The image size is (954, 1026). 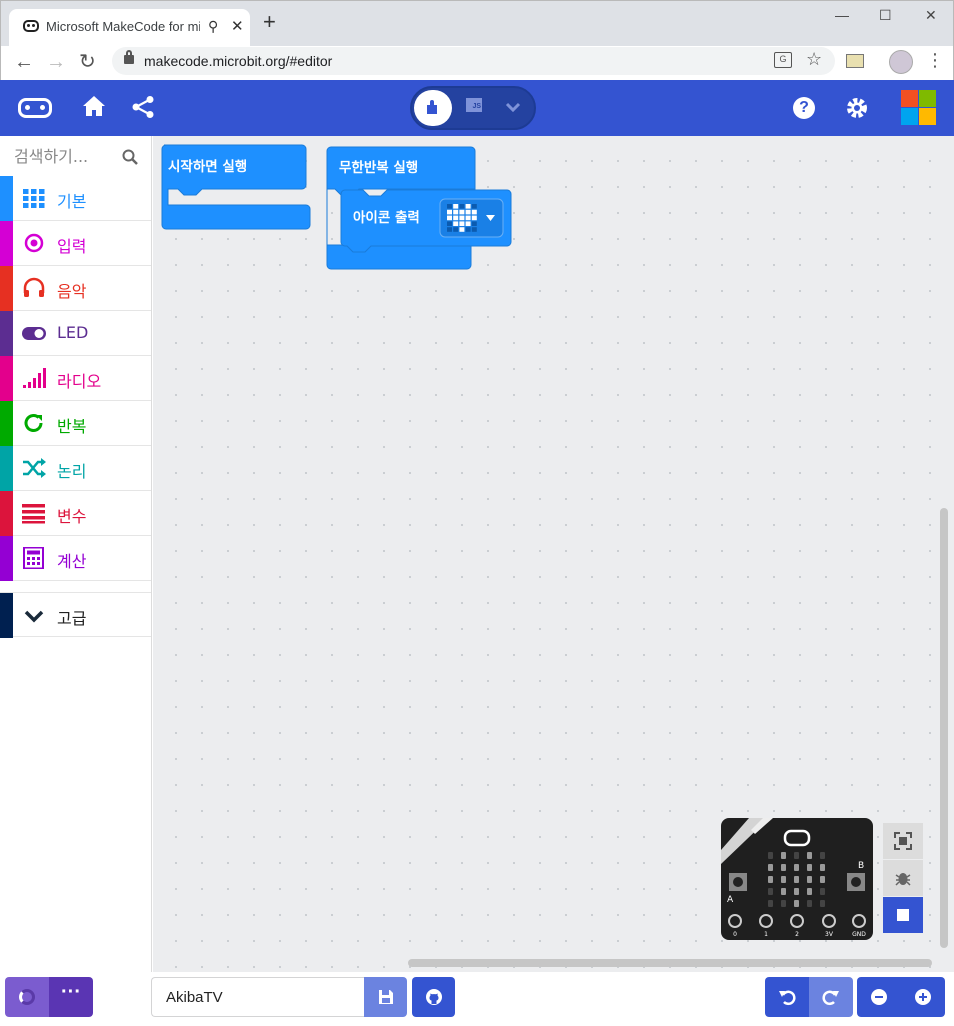 What do you see at coordinates (64, 156) in the screenshot?
I see `search-input` at bounding box center [64, 156].